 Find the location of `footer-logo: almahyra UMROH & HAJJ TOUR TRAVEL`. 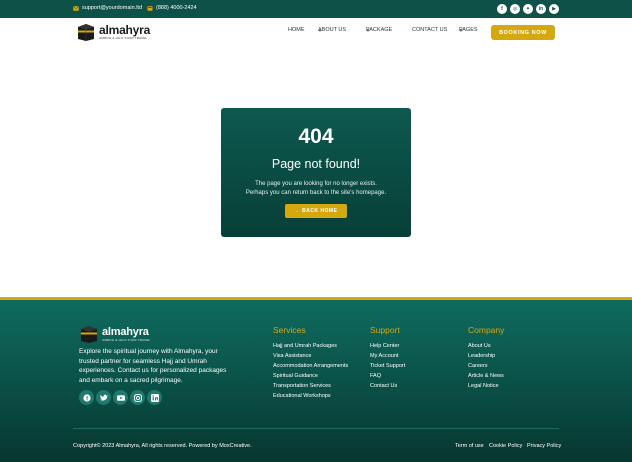

footer-logo: almahyra UMROH & HAJJ TOUR TRAVEL is located at coordinates (114, 334).